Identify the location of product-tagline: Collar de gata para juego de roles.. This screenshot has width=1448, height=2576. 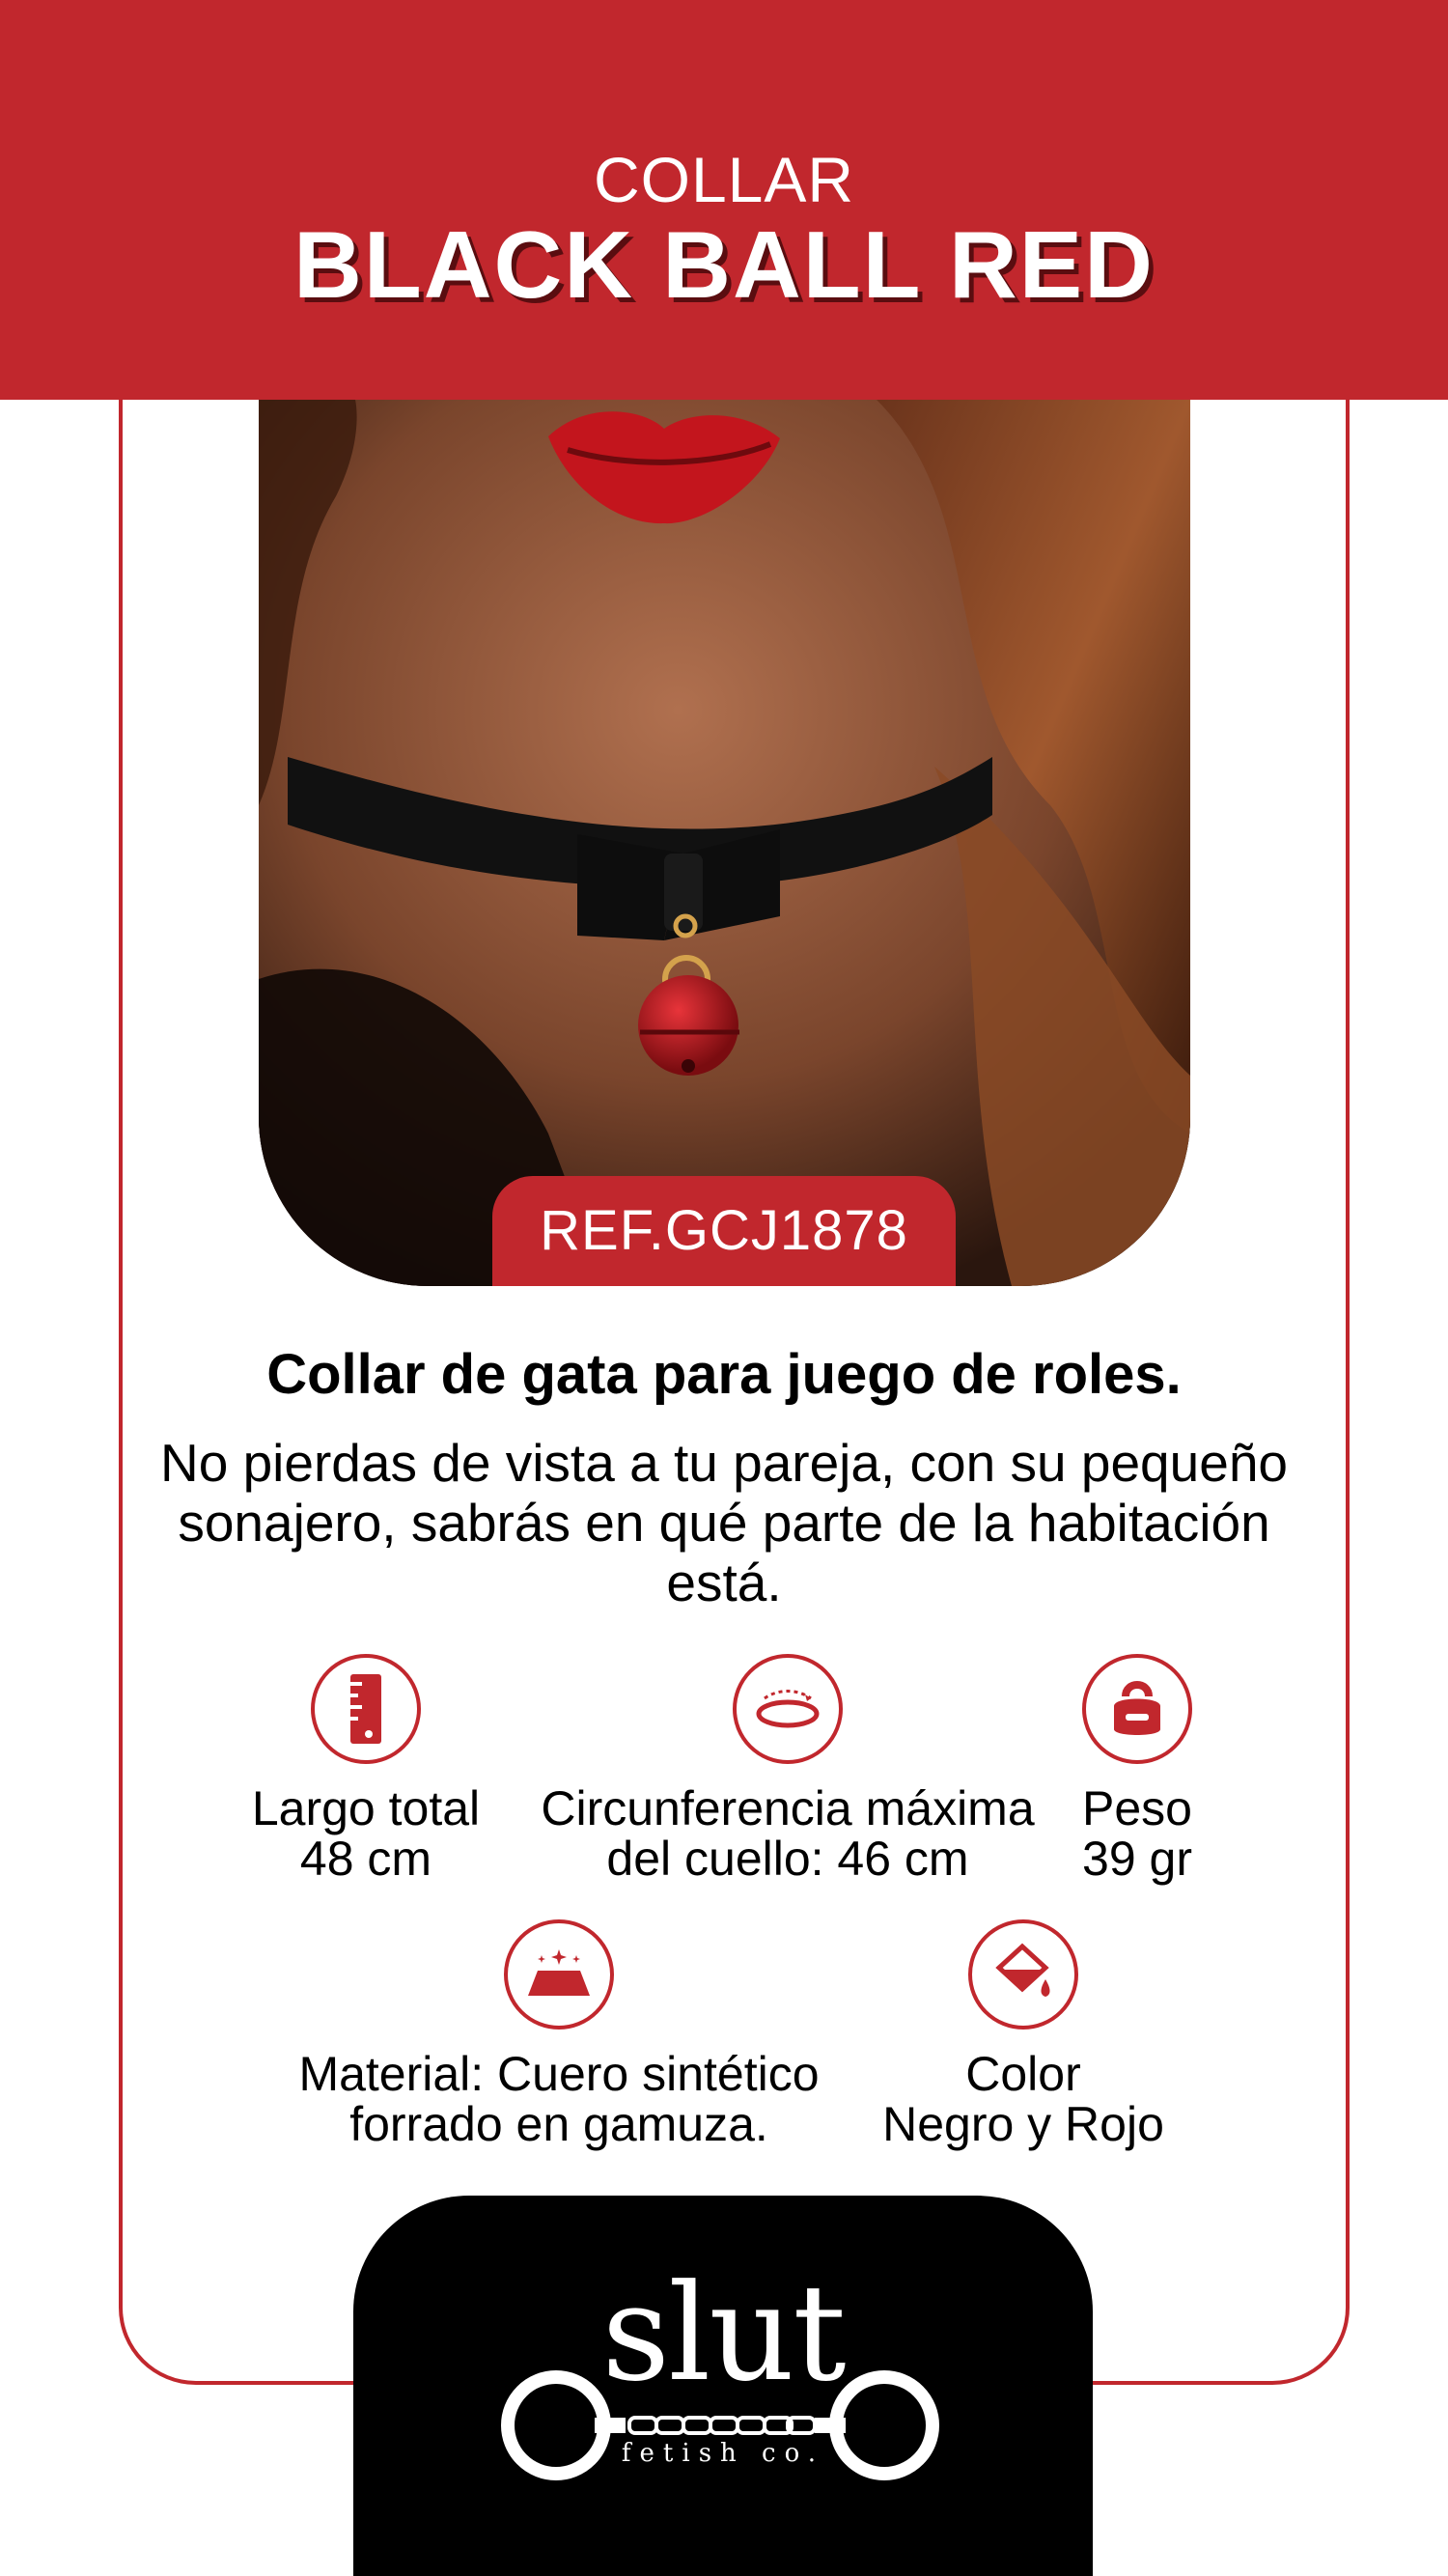
(724, 1375).